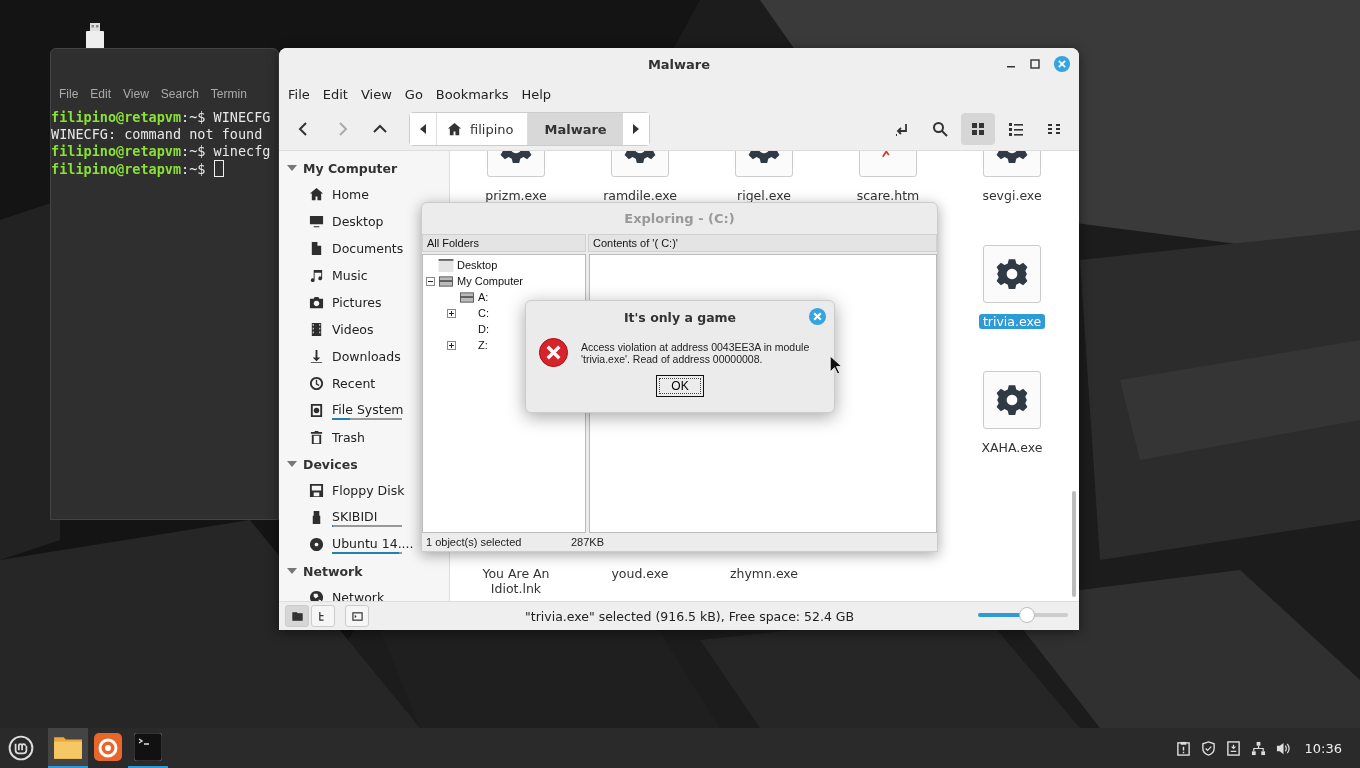  What do you see at coordinates (1027, 615) in the screenshot?
I see `slider-handle` at bounding box center [1027, 615].